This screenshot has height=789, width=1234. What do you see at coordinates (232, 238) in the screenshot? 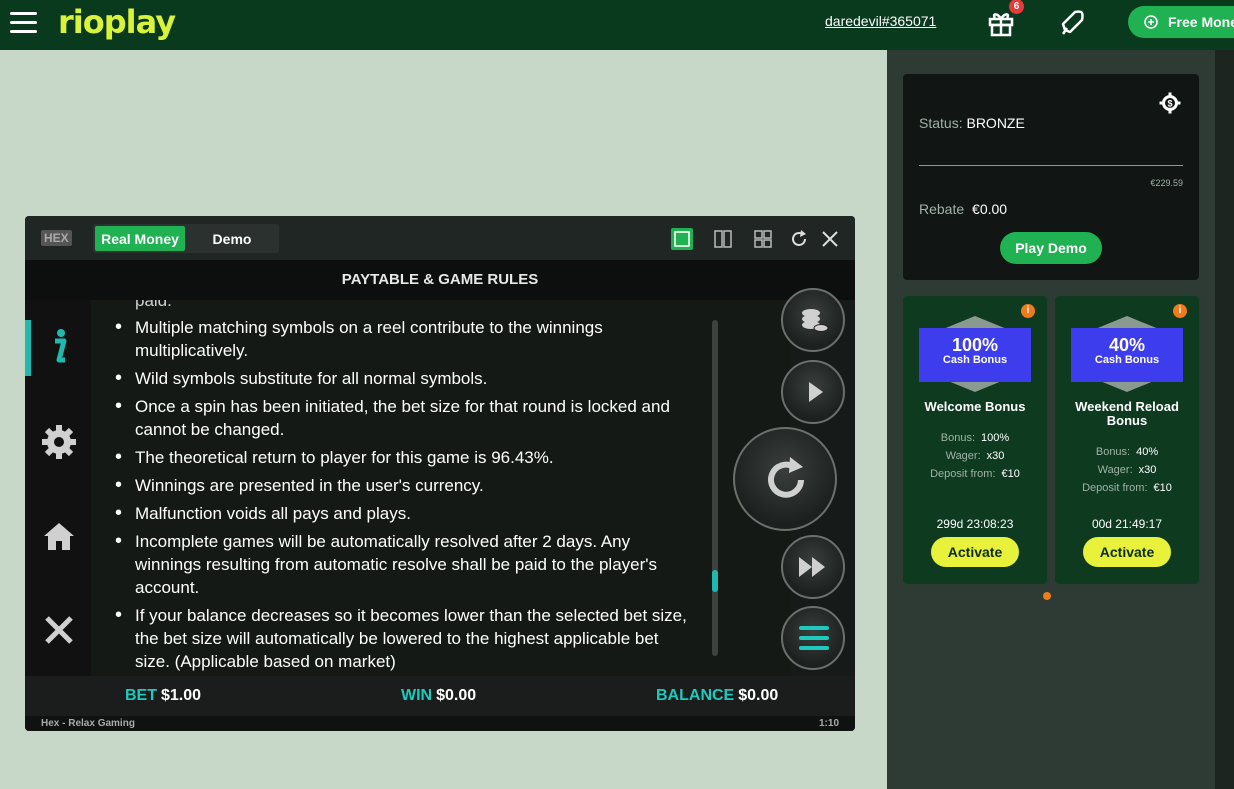
I see `demo-button: Demo` at bounding box center [232, 238].